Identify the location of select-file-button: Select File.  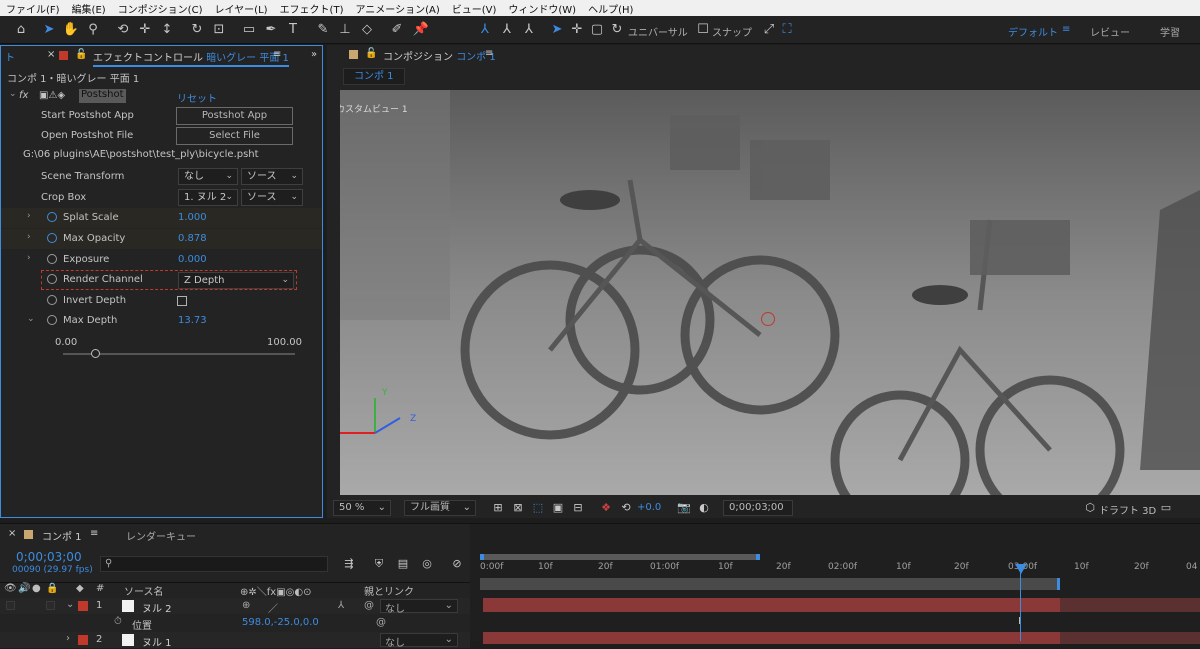
(234, 136).